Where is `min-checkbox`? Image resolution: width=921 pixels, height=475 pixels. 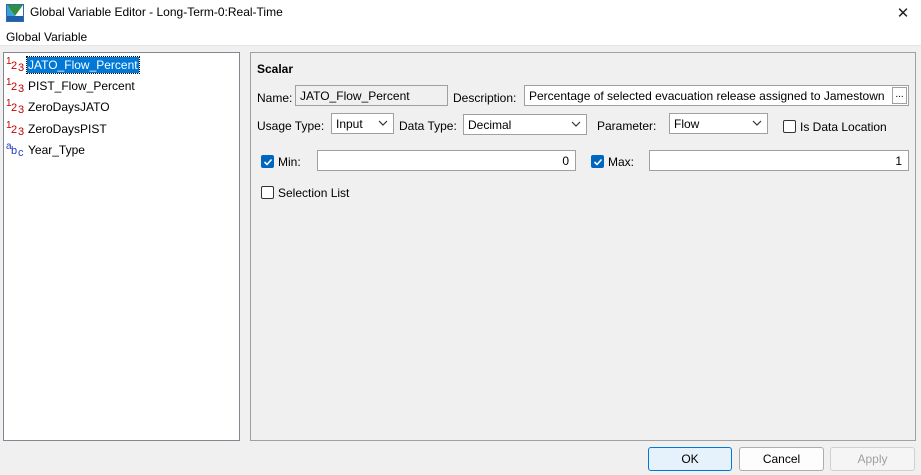 min-checkbox is located at coordinates (267, 161).